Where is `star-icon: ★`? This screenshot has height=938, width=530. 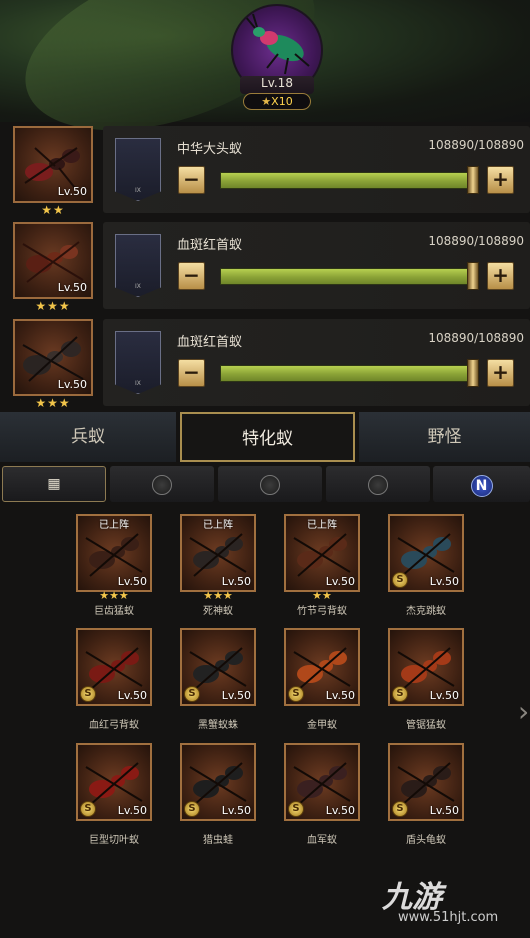
star-icon: ★ is located at coordinates (266, 101).